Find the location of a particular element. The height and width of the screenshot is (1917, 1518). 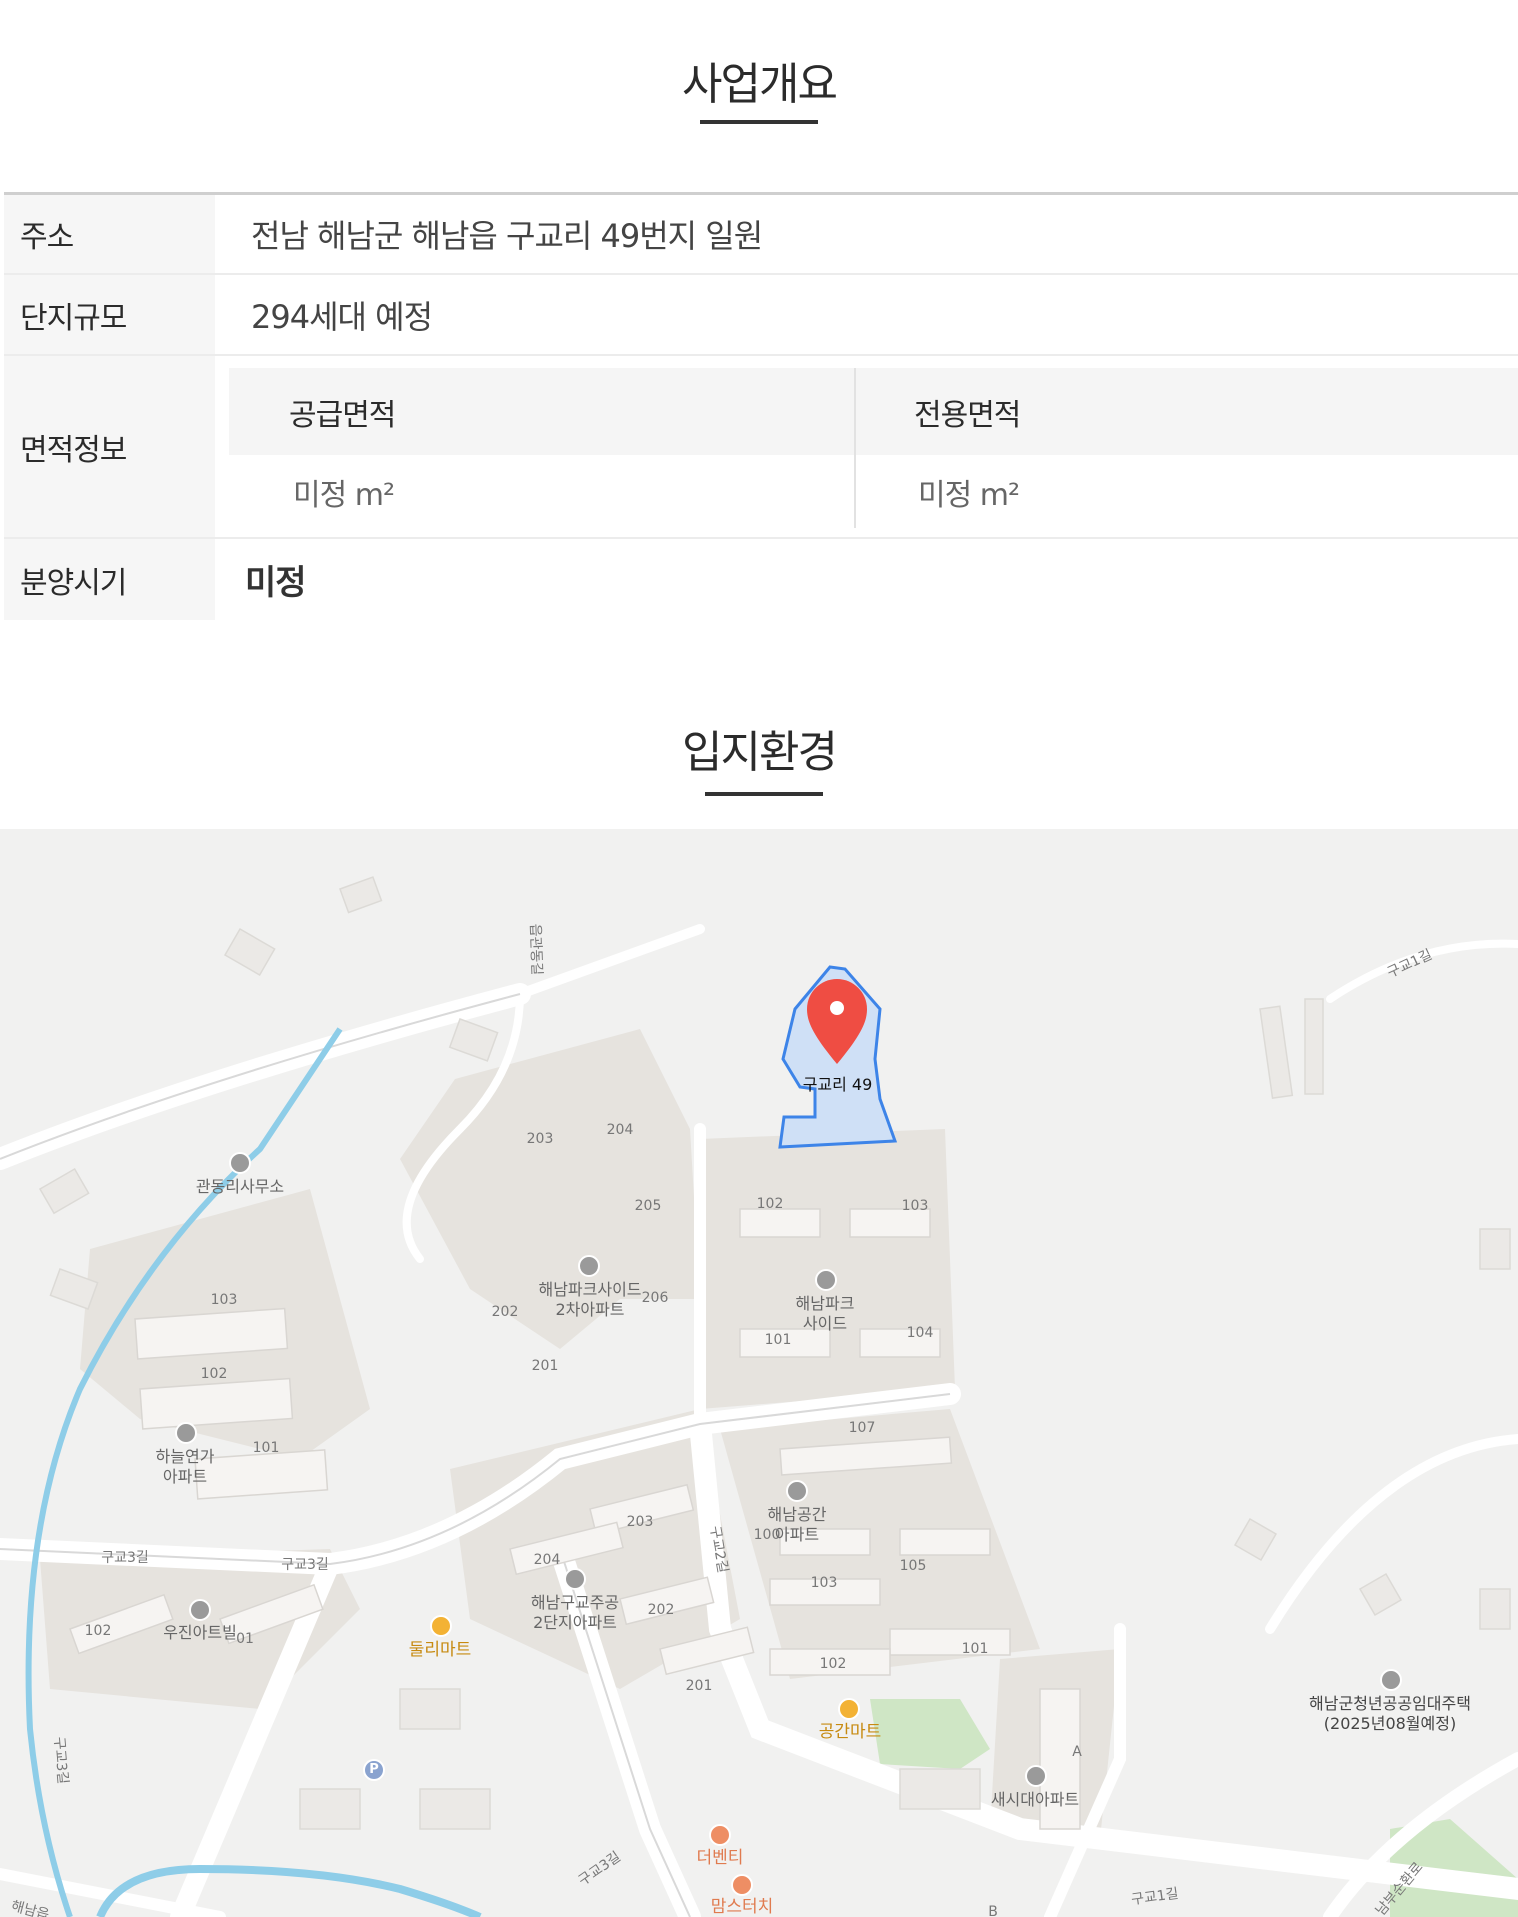

exclusive-area-head: 전용면적 is located at coordinates (1187, 411).